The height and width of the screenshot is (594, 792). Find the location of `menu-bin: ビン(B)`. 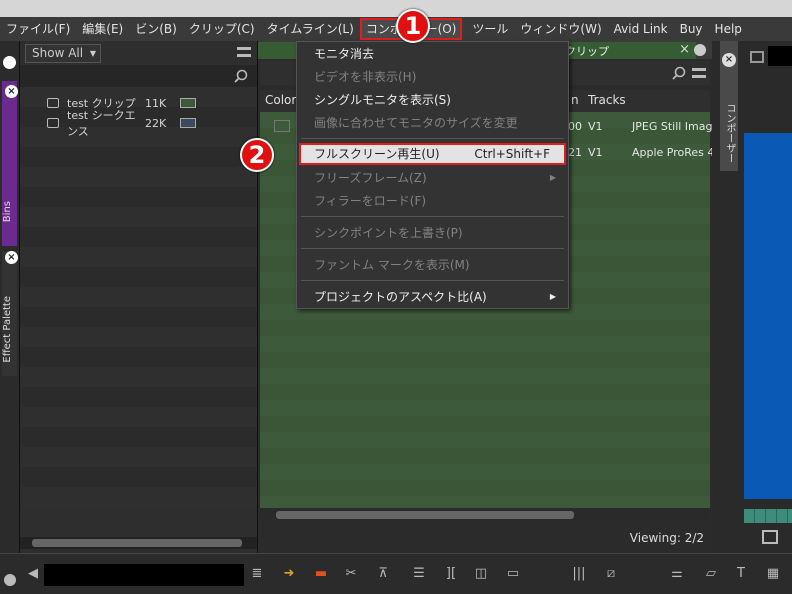

menu-bin: ビン(B) is located at coordinates (156, 29).